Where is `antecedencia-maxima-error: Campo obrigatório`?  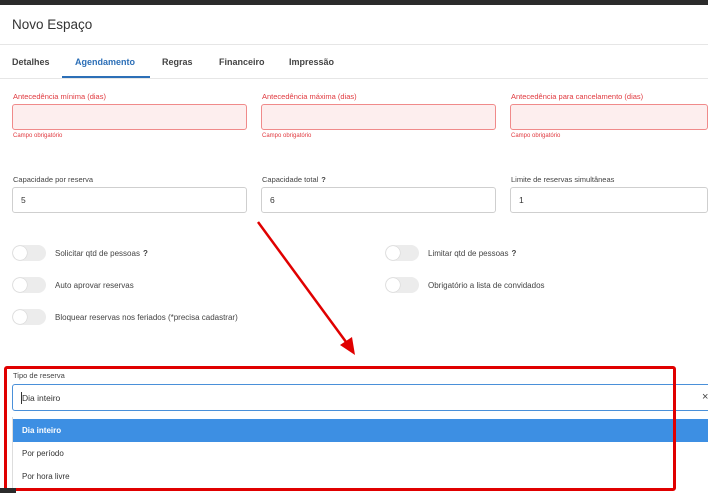
antecedencia-maxima-error: Campo obrigatório is located at coordinates (287, 136).